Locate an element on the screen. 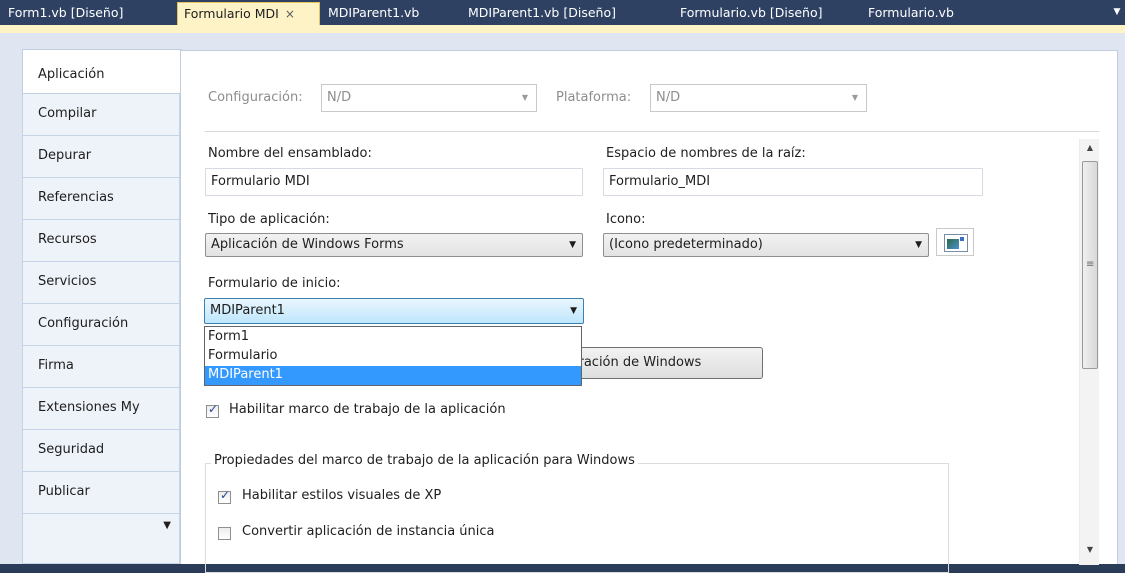  scroll-down-icon: ▼ is located at coordinates (1090, 549).